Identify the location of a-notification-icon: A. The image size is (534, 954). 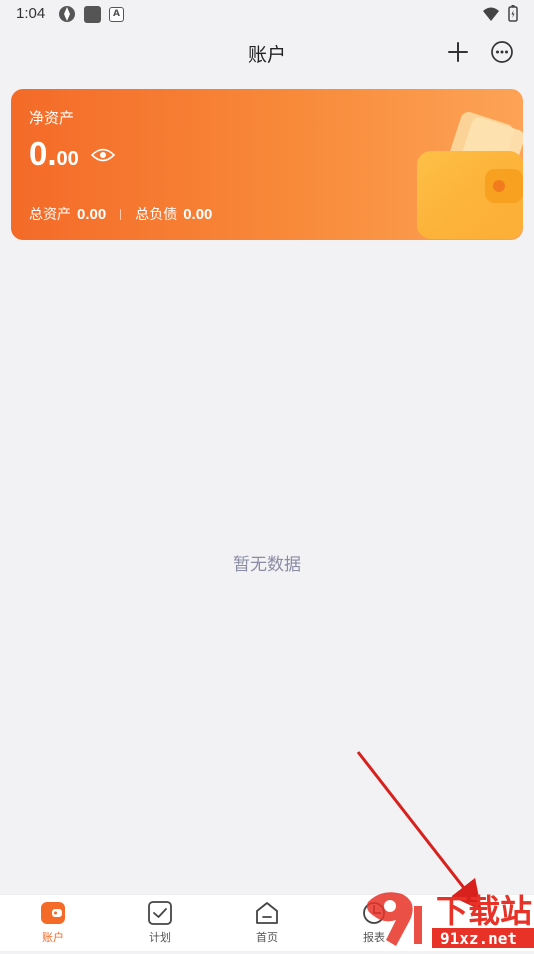
(116, 14).